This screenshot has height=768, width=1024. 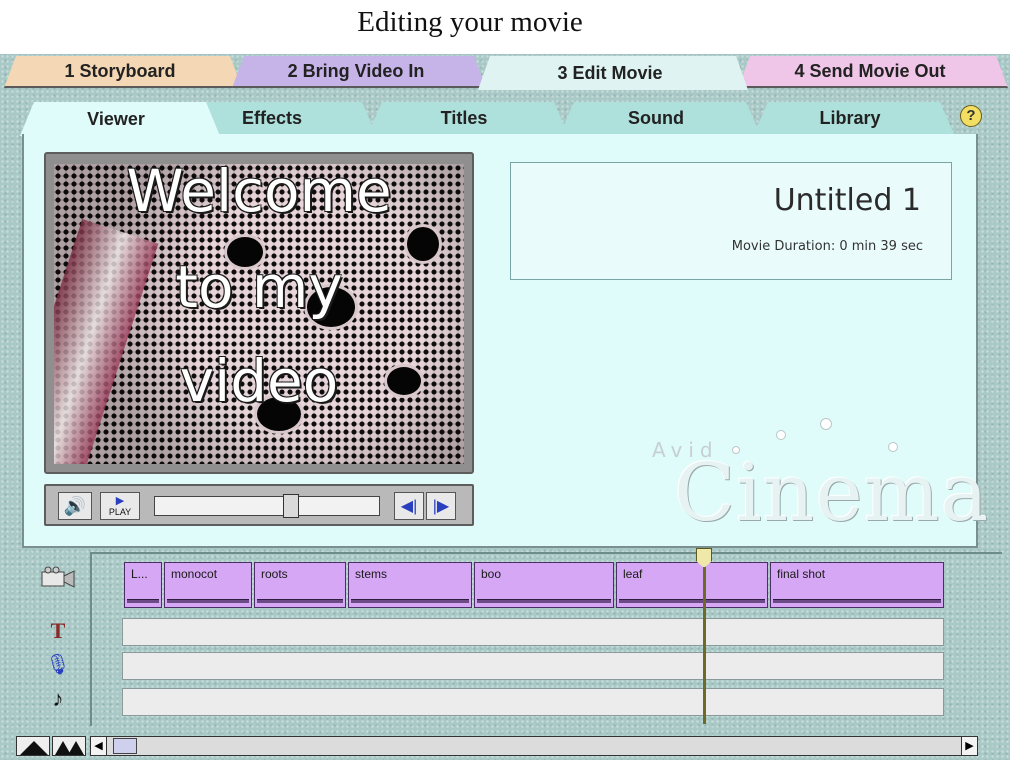 I want to click on tab-storyboard-label: 1 Storyboard, so click(x=120, y=70).